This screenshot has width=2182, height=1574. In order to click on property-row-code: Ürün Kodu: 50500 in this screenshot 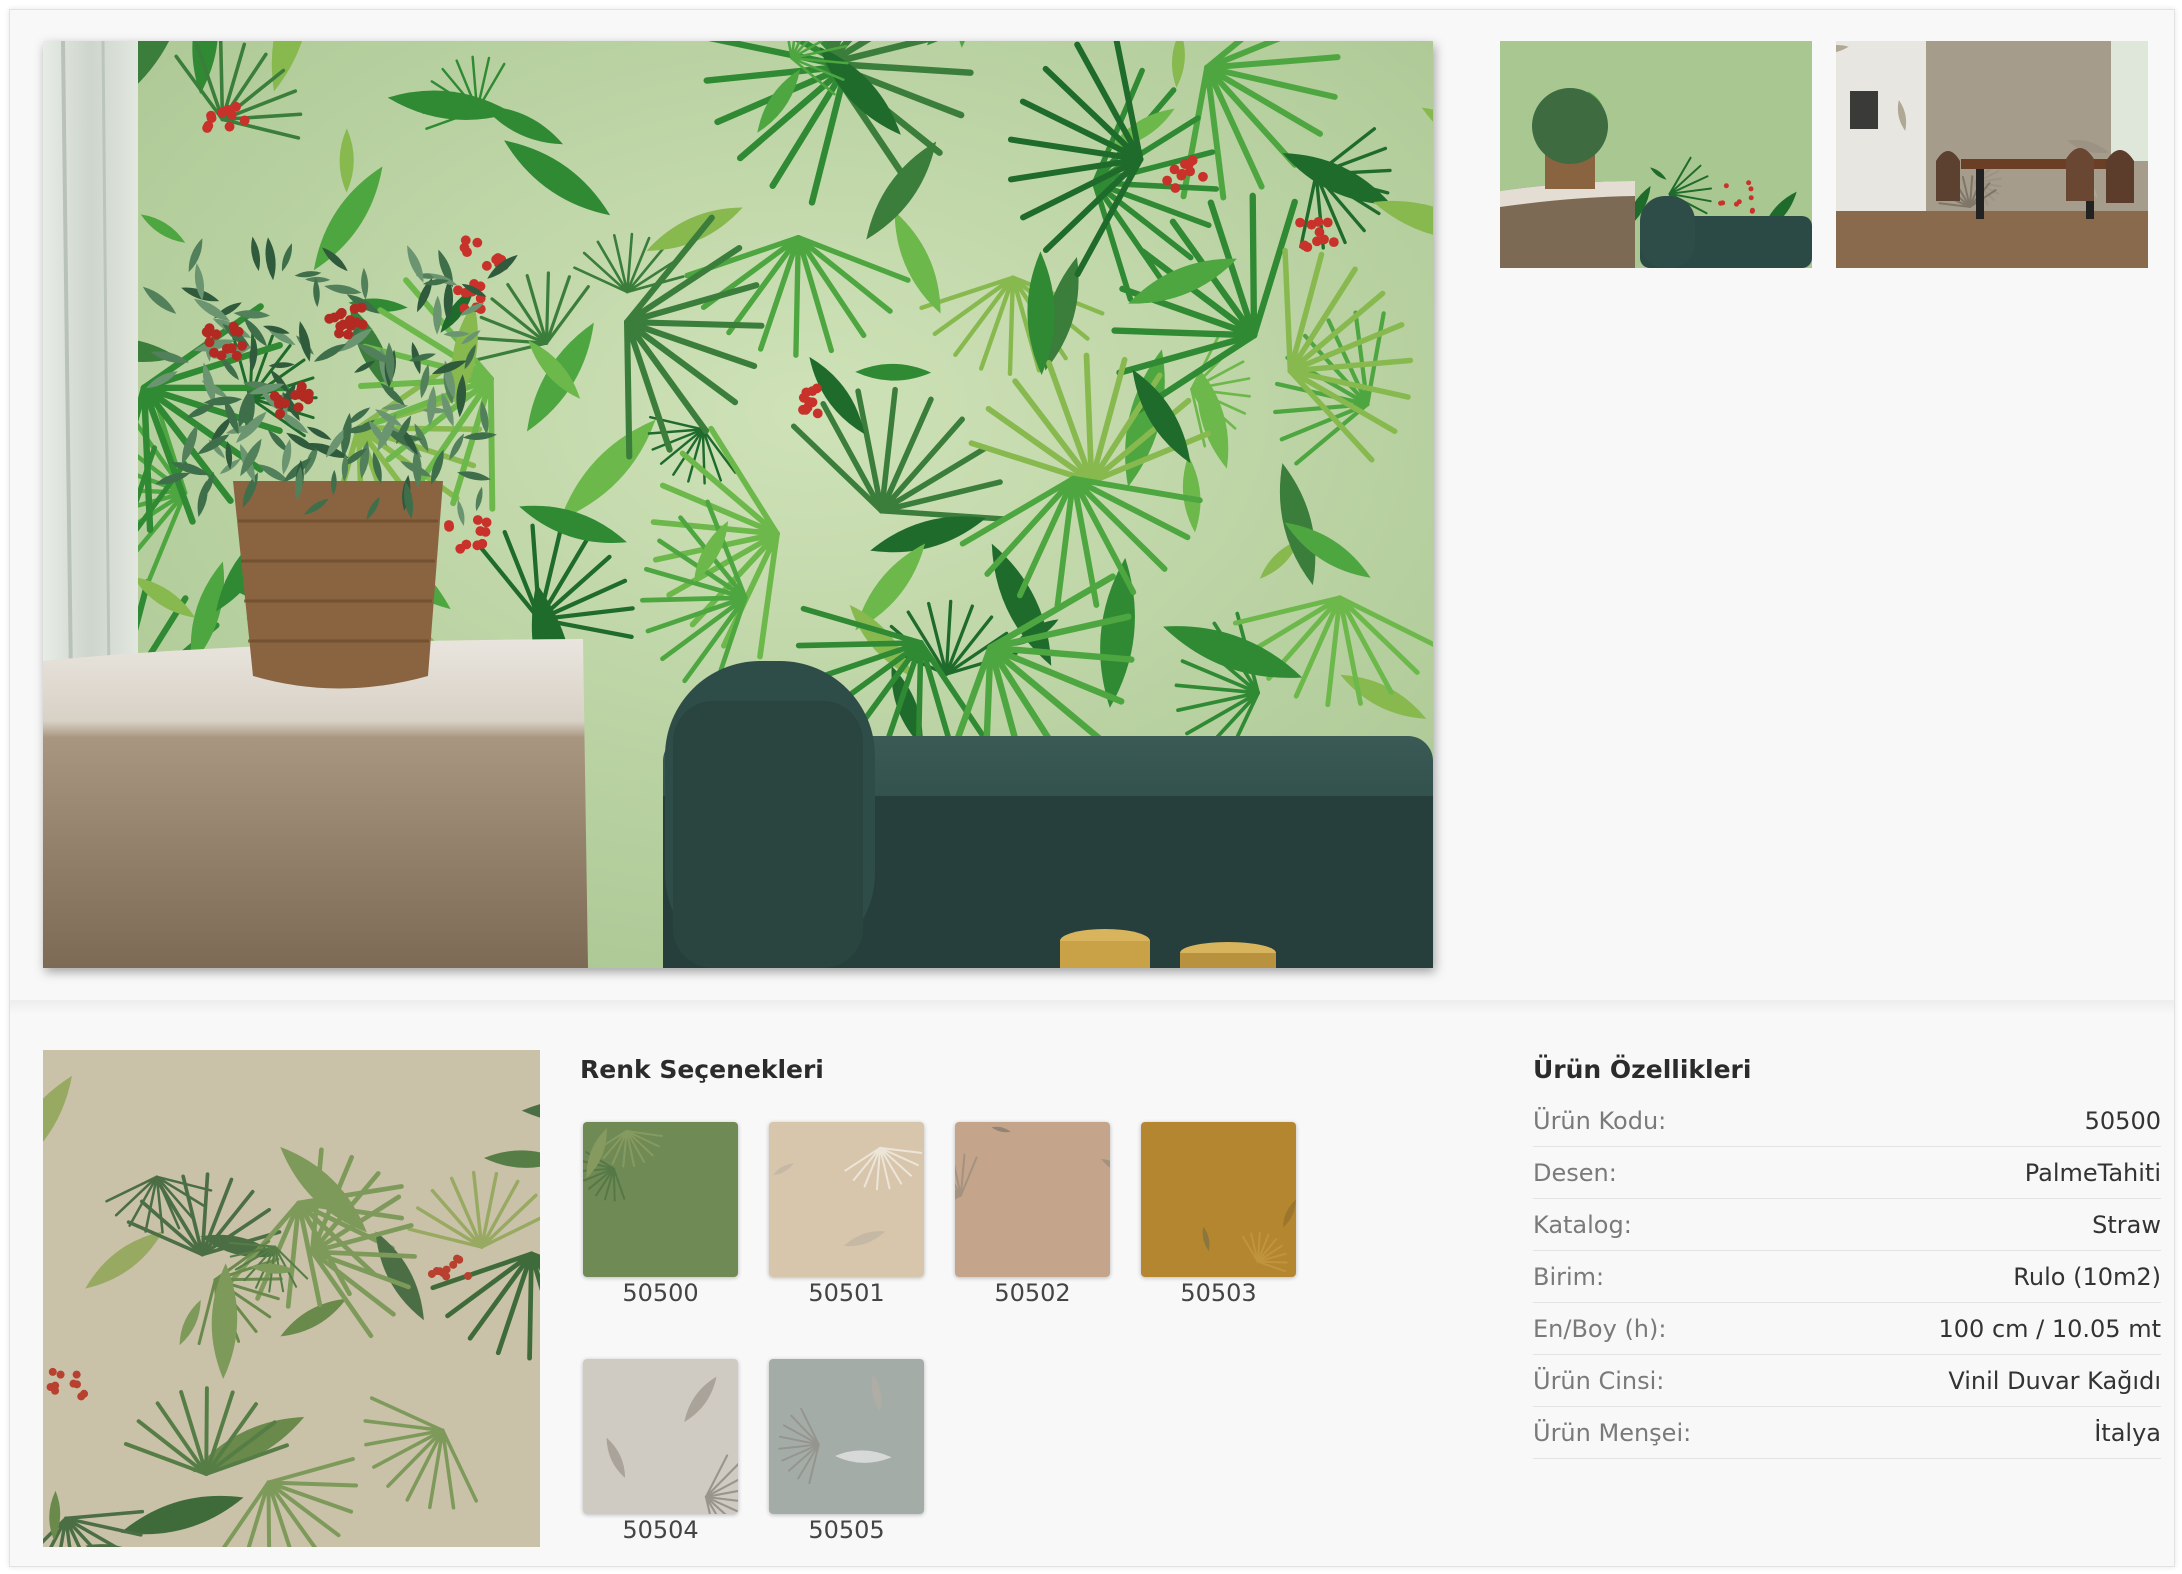, I will do `click(1847, 1121)`.